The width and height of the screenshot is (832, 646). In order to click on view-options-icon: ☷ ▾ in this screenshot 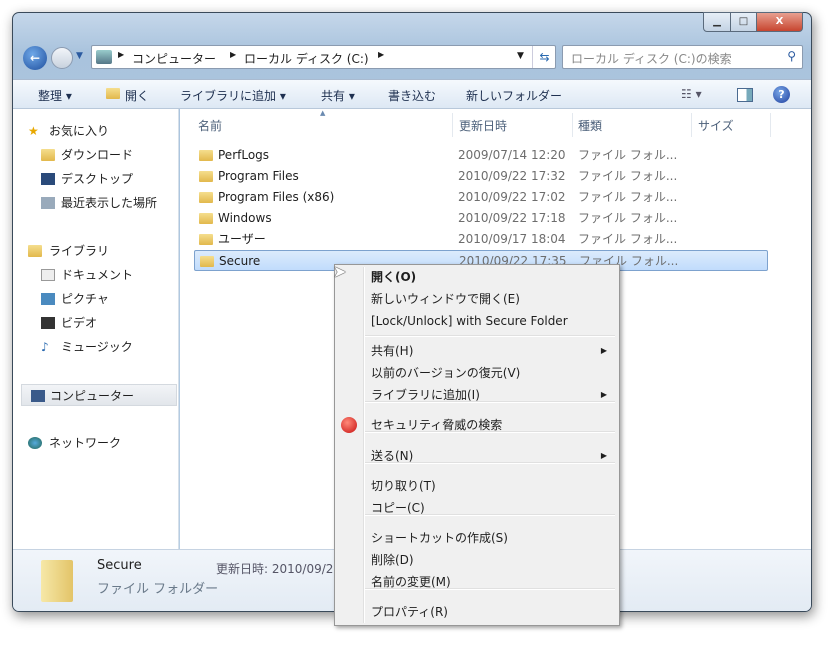, I will do `click(691, 94)`.